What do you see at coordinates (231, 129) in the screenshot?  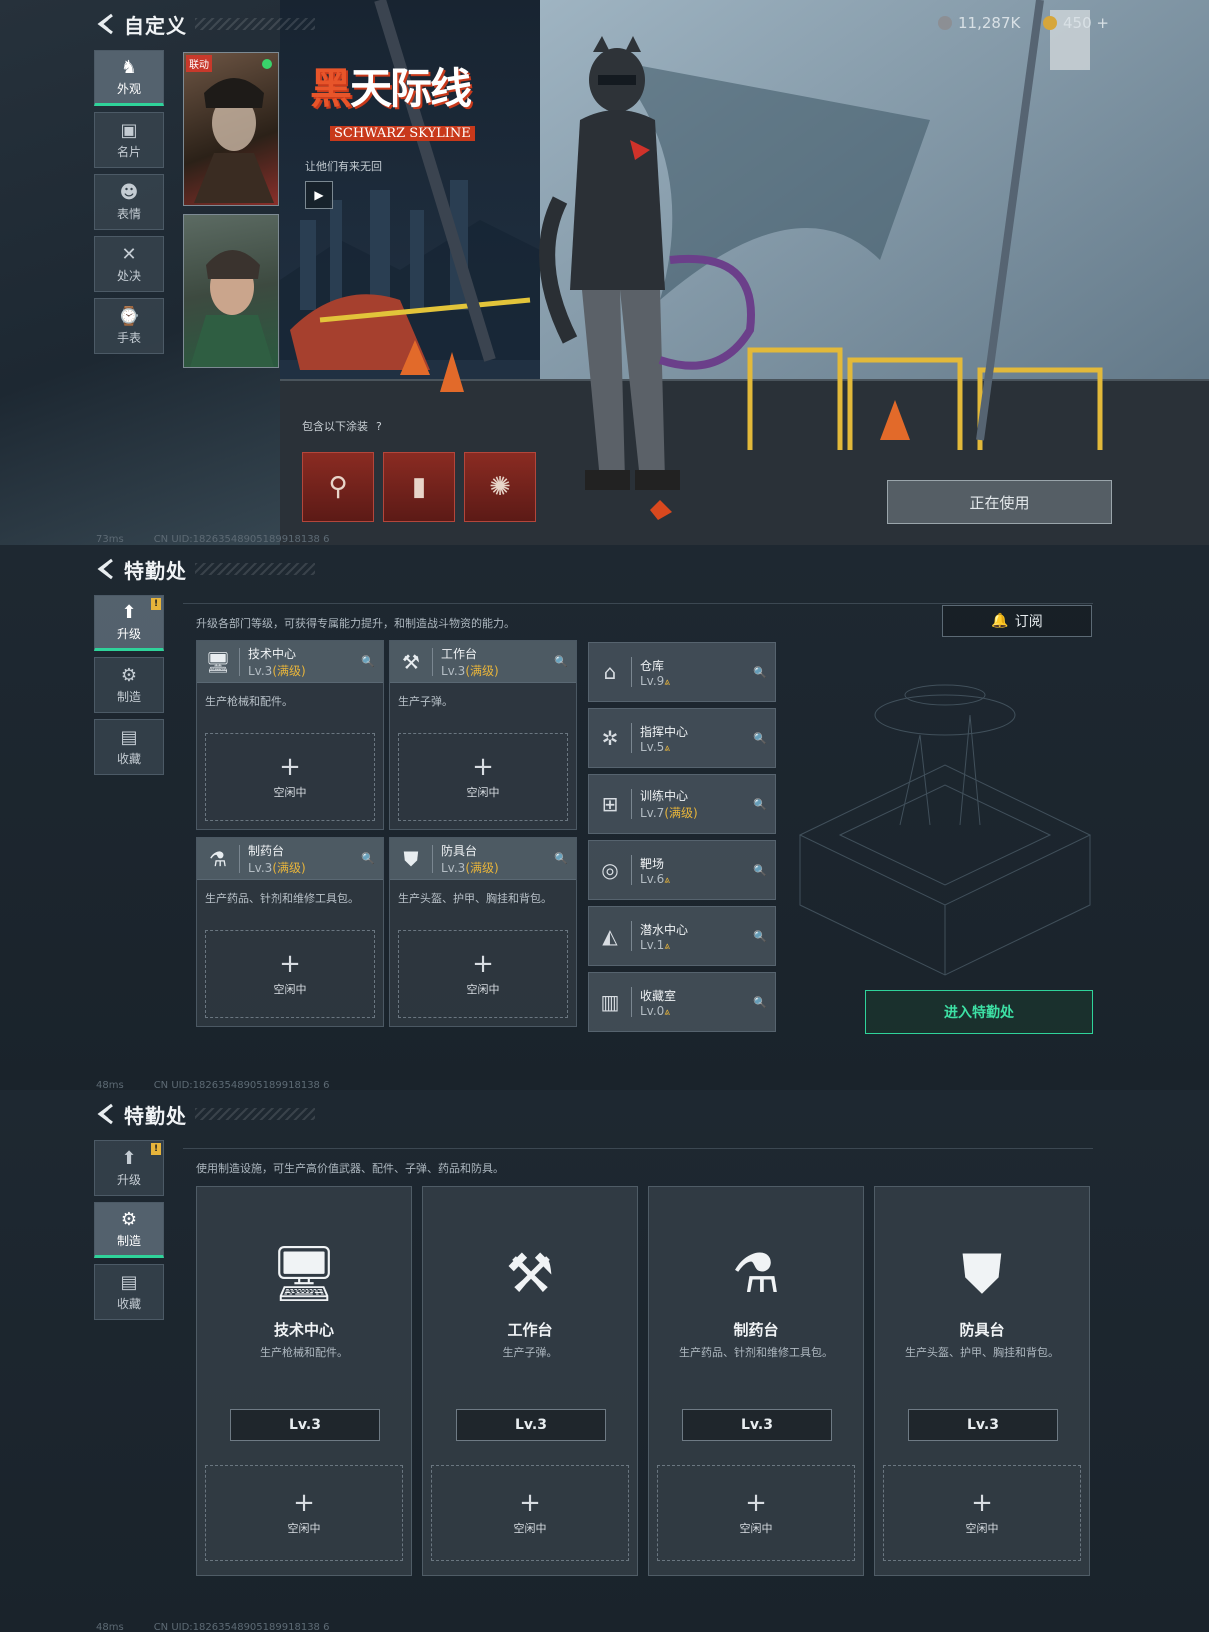 I see `collab-skin-portrait: 联动` at bounding box center [231, 129].